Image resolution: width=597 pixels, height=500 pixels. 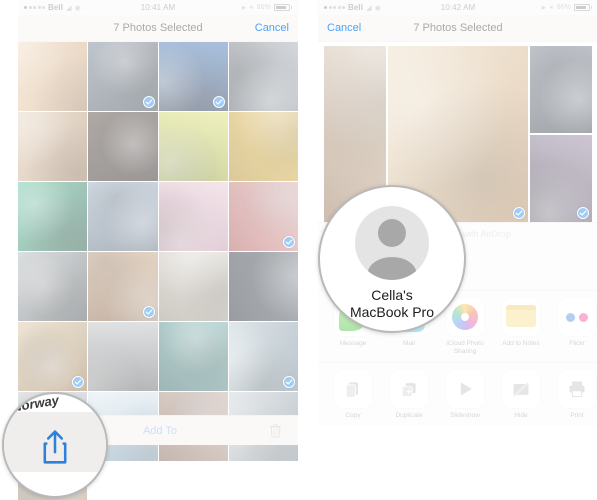 What do you see at coordinates (465, 416) in the screenshot?
I see `action-label: Slideshow` at bounding box center [465, 416].